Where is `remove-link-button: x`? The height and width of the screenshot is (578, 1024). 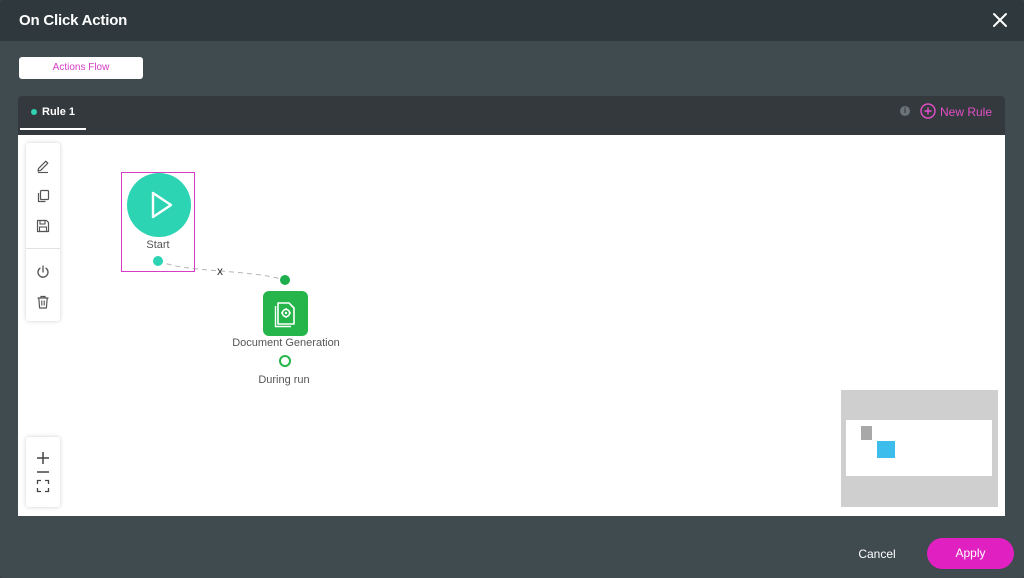 remove-link-button: x is located at coordinates (220, 271).